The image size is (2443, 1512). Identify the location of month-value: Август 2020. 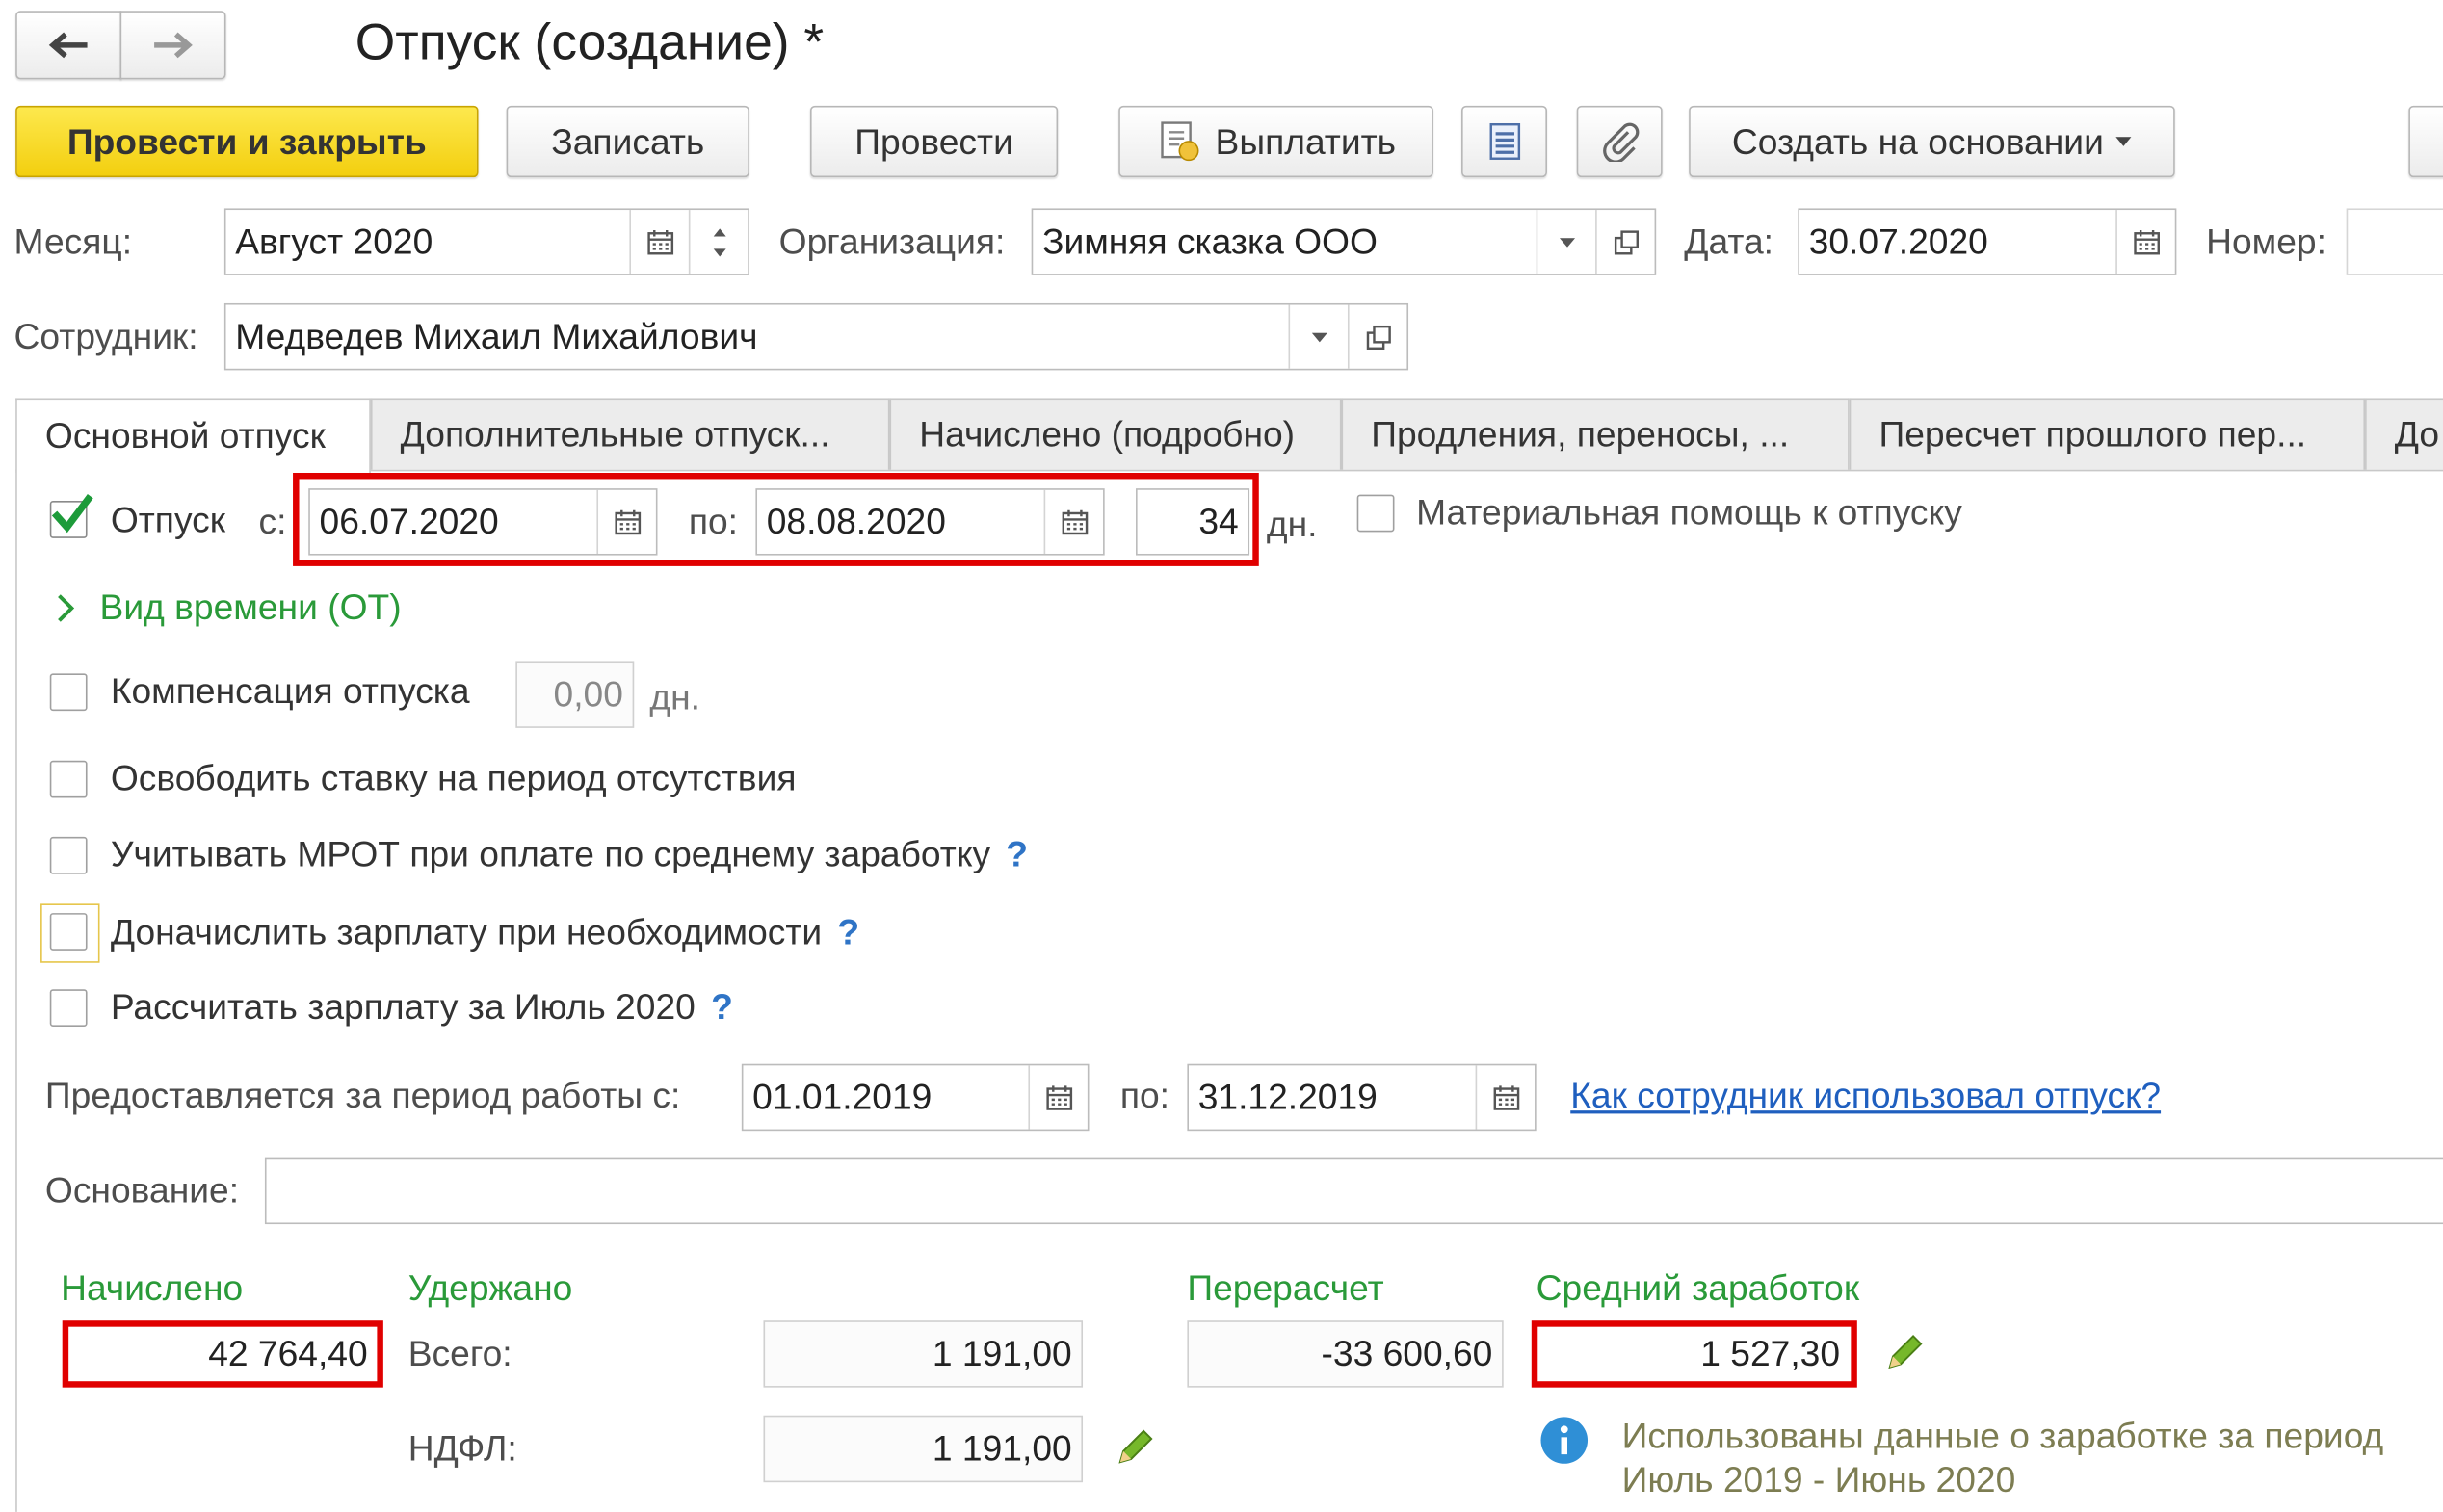
(334, 241).